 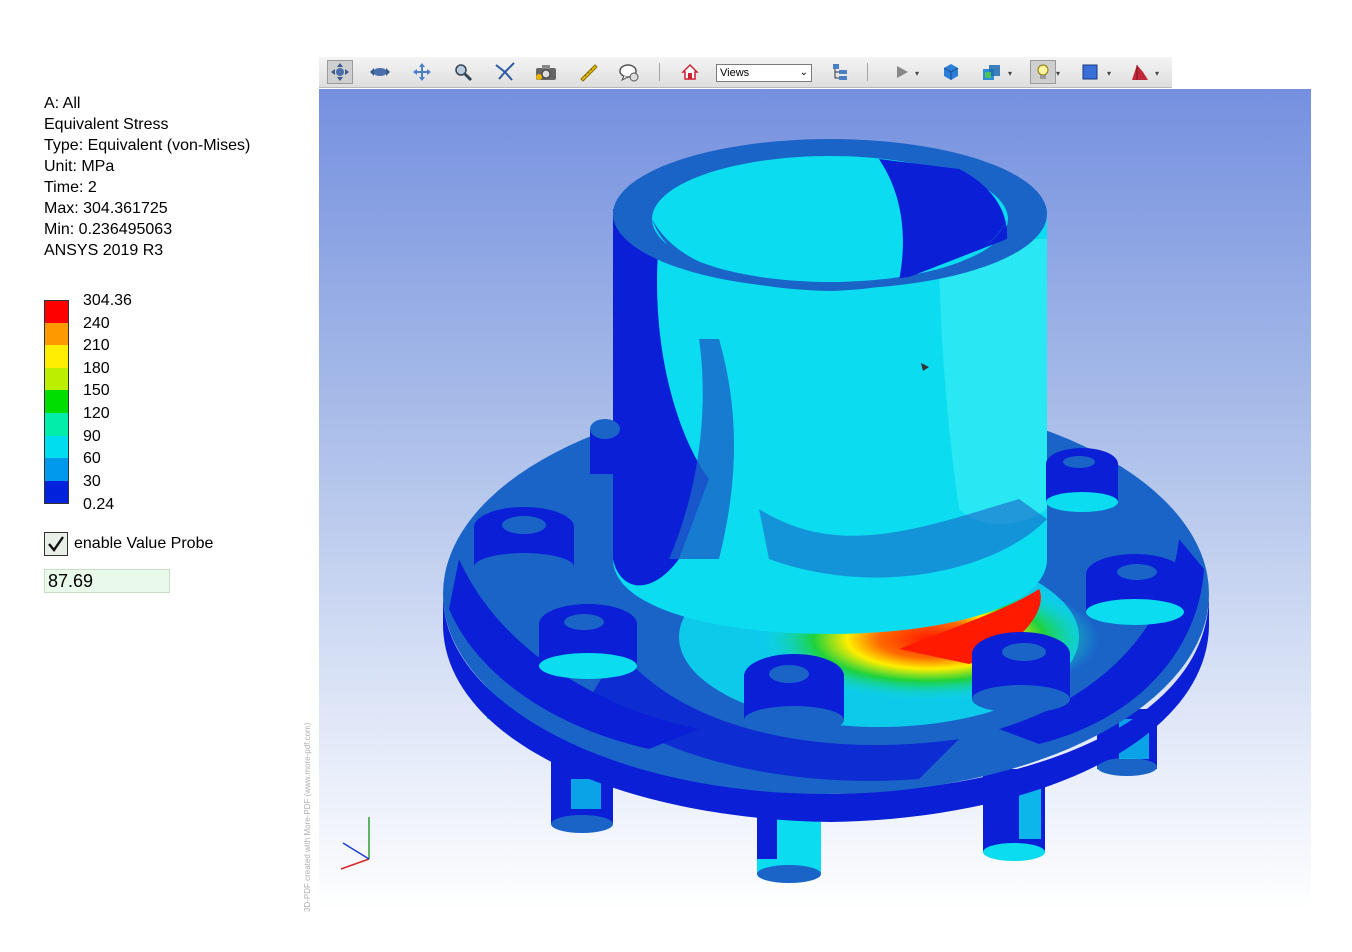 What do you see at coordinates (1109, 73) in the screenshot?
I see `background-color-dropdown-arrow-icon: ▾` at bounding box center [1109, 73].